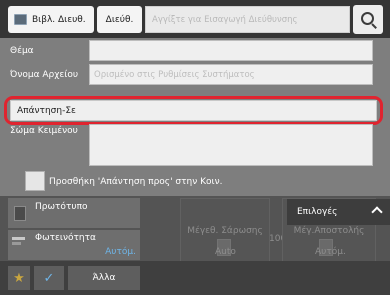  I want to click on original-button: Πρωτότυπο, so click(74, 213).